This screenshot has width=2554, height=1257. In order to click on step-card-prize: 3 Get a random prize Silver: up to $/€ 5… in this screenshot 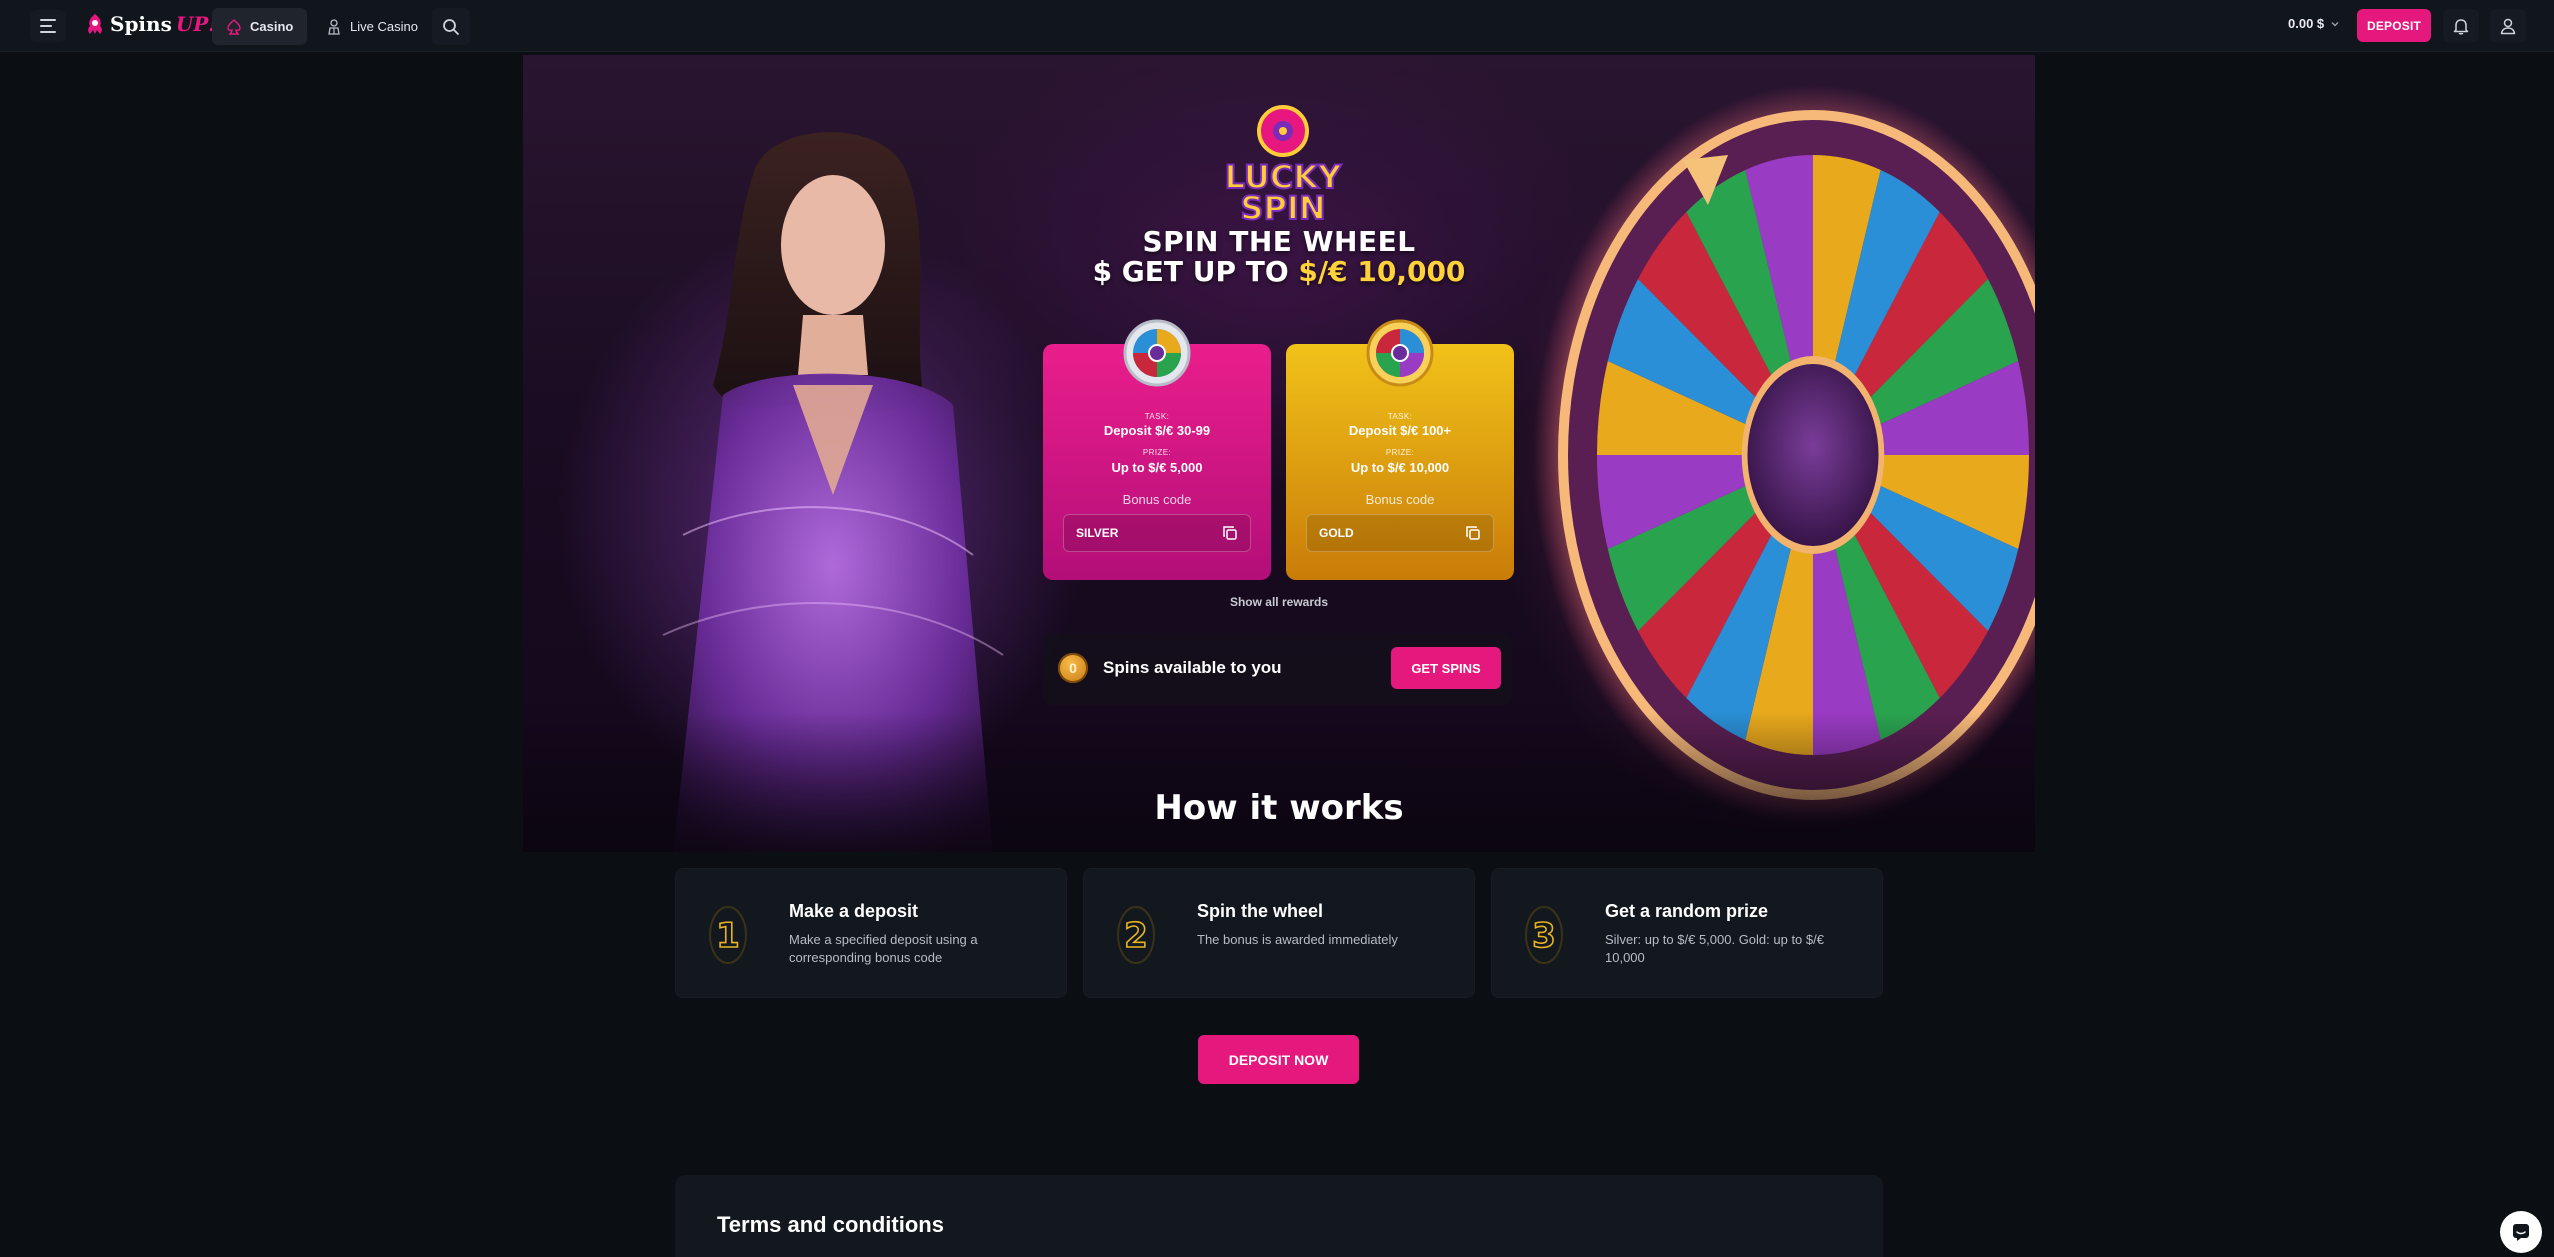, I will do `click(1687, 933)`.